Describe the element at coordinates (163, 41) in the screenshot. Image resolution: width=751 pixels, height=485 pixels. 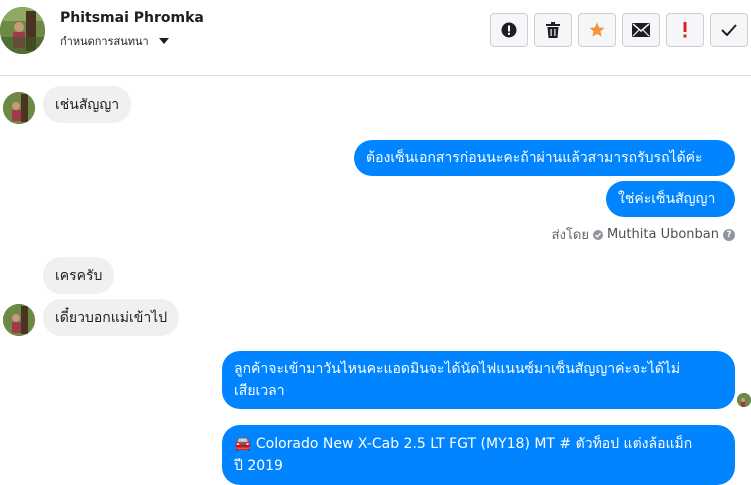
I see `caret-down-icon` at that location.